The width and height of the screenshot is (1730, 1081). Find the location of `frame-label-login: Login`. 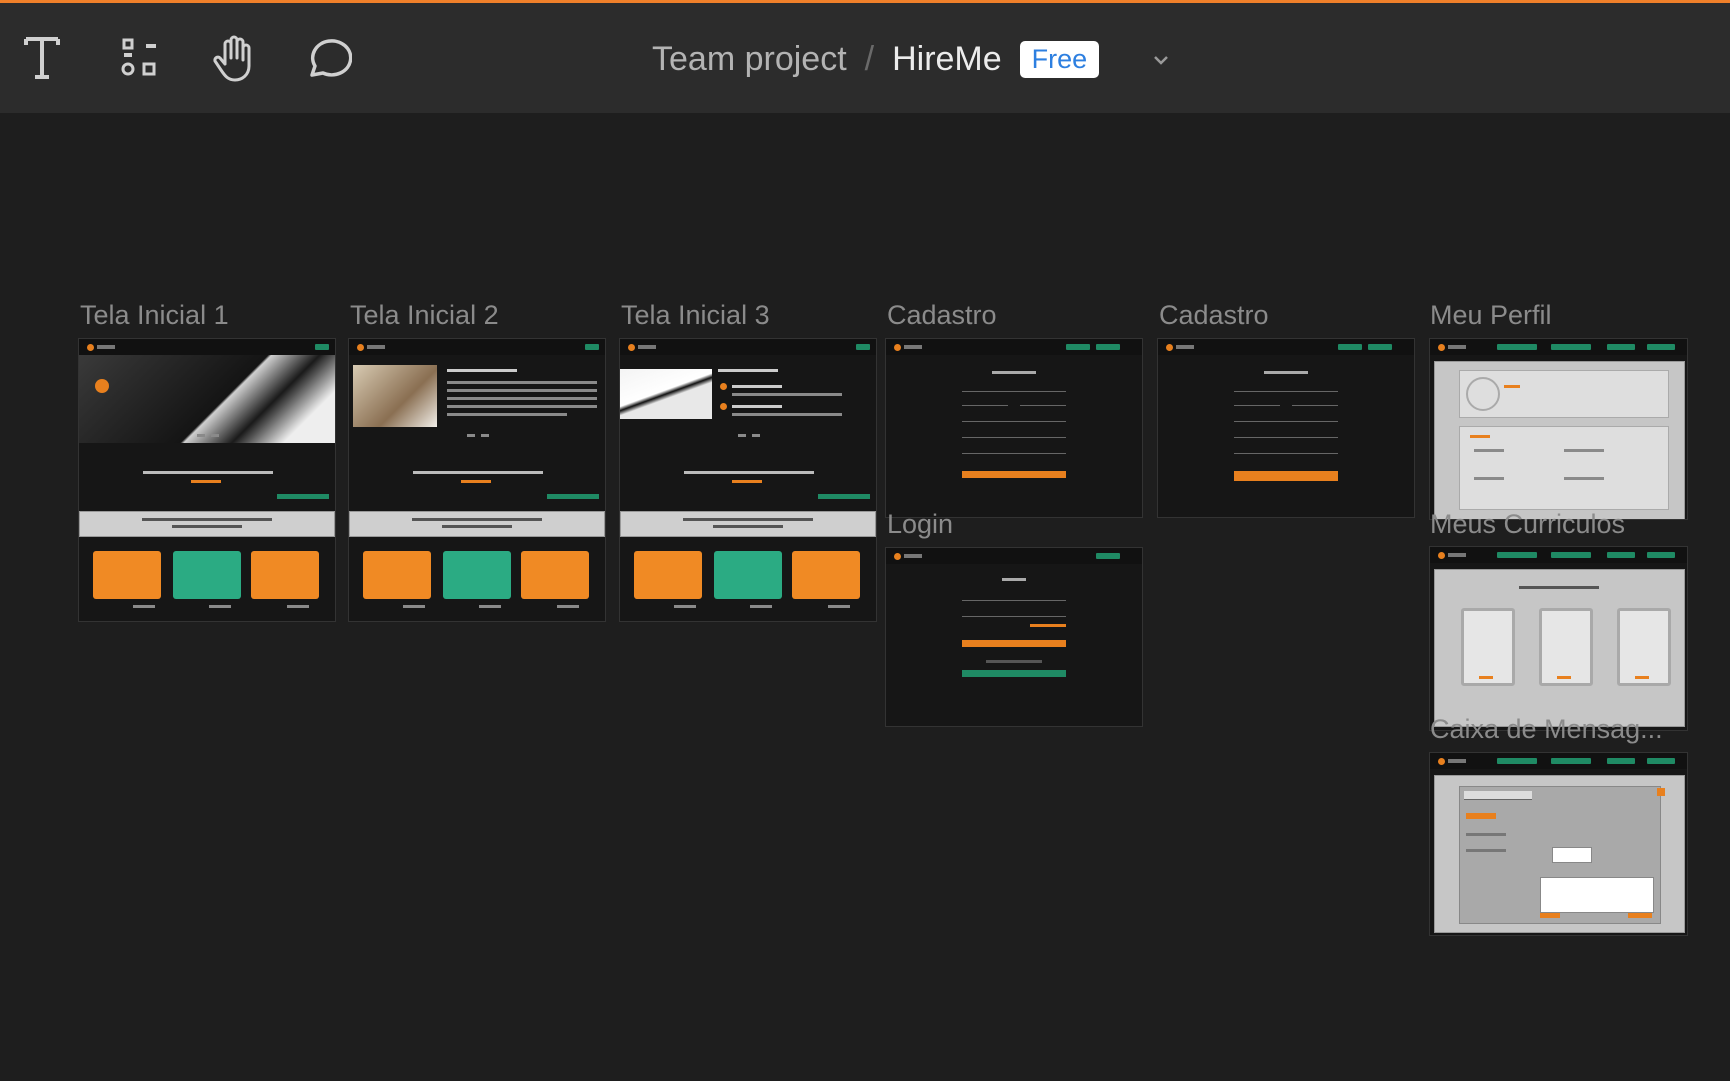

frame-label-login: Login is located at coordinates (920, 524).